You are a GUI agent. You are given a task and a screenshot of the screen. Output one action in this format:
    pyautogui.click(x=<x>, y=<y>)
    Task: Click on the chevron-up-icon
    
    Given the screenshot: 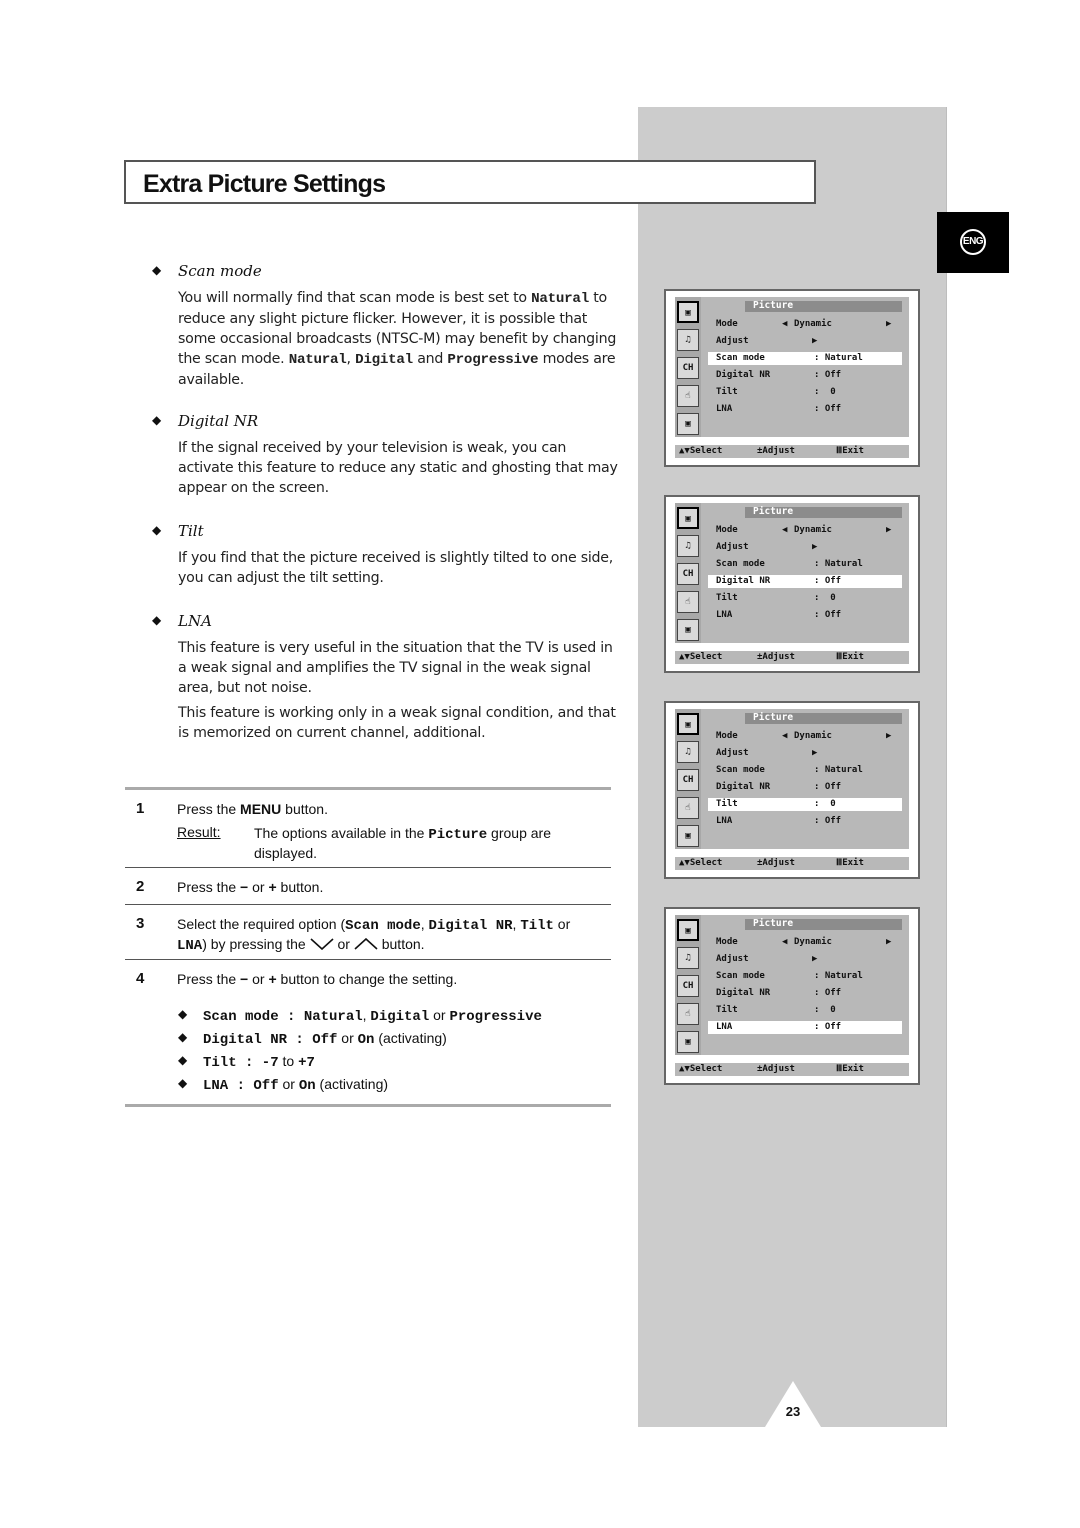 What is the action you would take?
    pyautogui.click(x=366, y=945)
    